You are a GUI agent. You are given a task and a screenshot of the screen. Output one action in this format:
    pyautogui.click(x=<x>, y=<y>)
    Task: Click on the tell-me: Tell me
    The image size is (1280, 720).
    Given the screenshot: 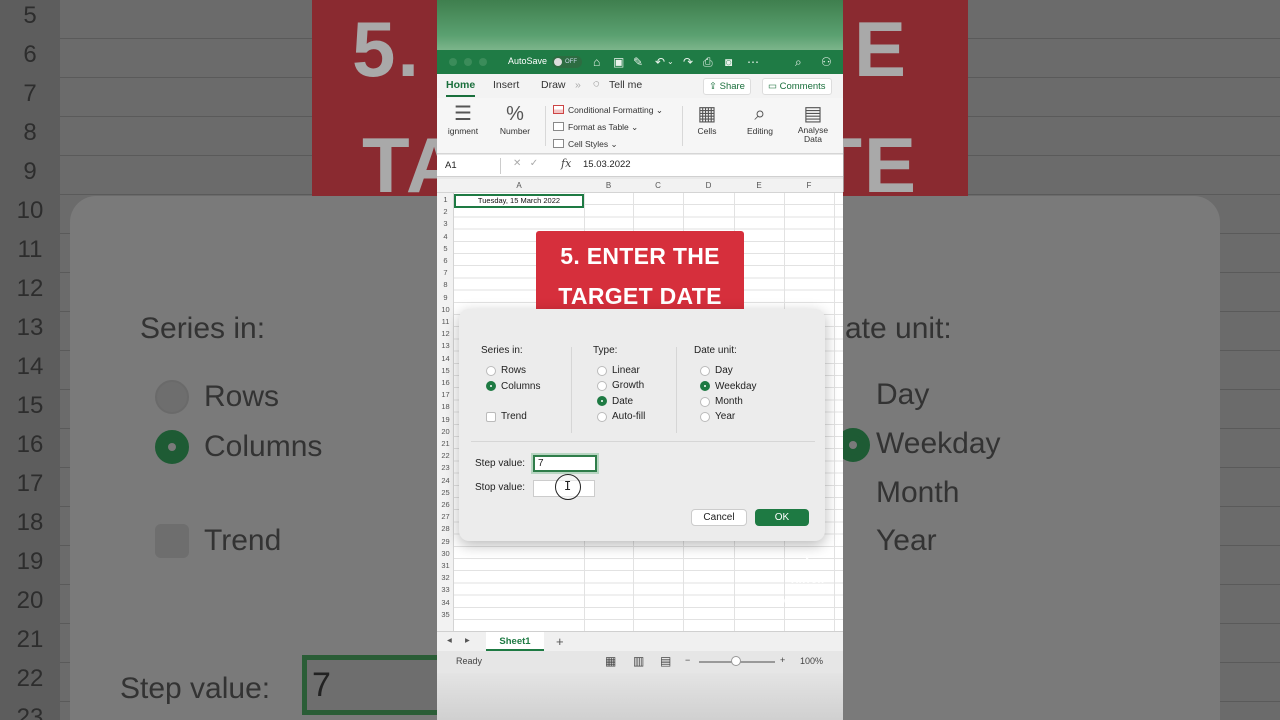 What is the action you would take?
    pyautogui.click(x=625, y=85)
    